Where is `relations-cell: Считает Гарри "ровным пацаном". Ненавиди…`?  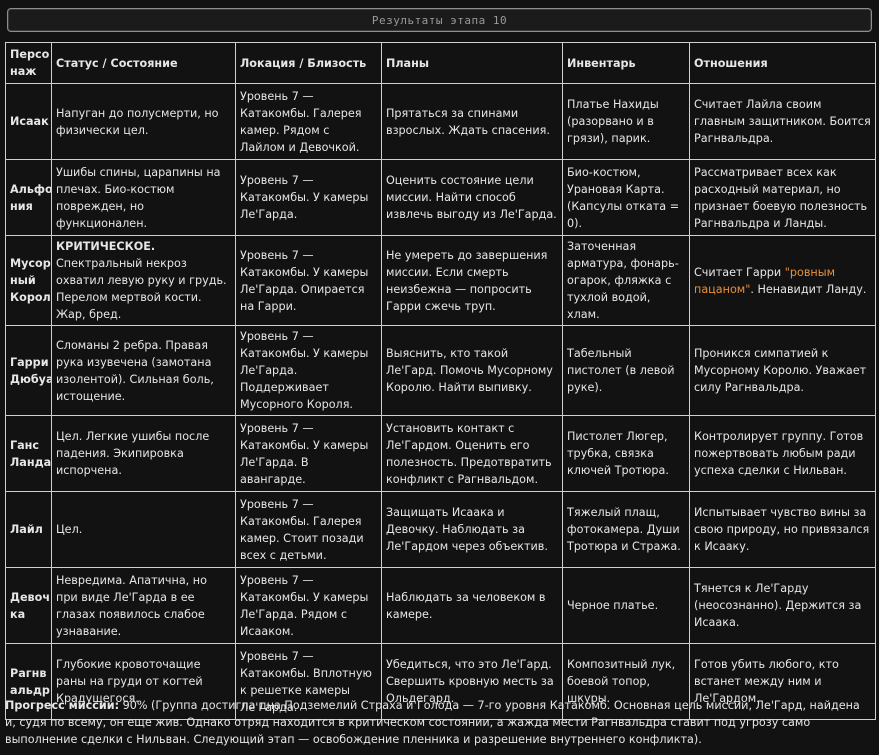
relations-cell: Считает Гарри "ровным пацаном". Ненавиди… is located at coordinates (782, 280).